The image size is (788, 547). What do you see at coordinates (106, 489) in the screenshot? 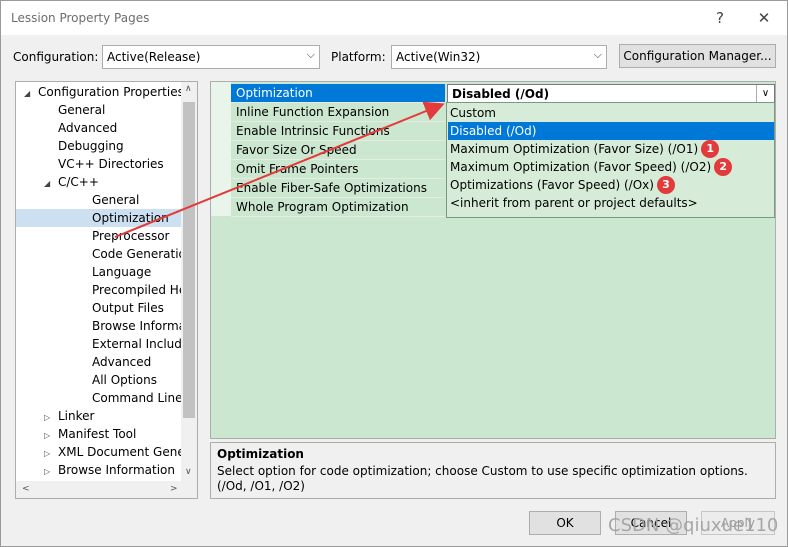
I see `tree-horizontal-scrollbar: < >` at bounding box center [106, 489].